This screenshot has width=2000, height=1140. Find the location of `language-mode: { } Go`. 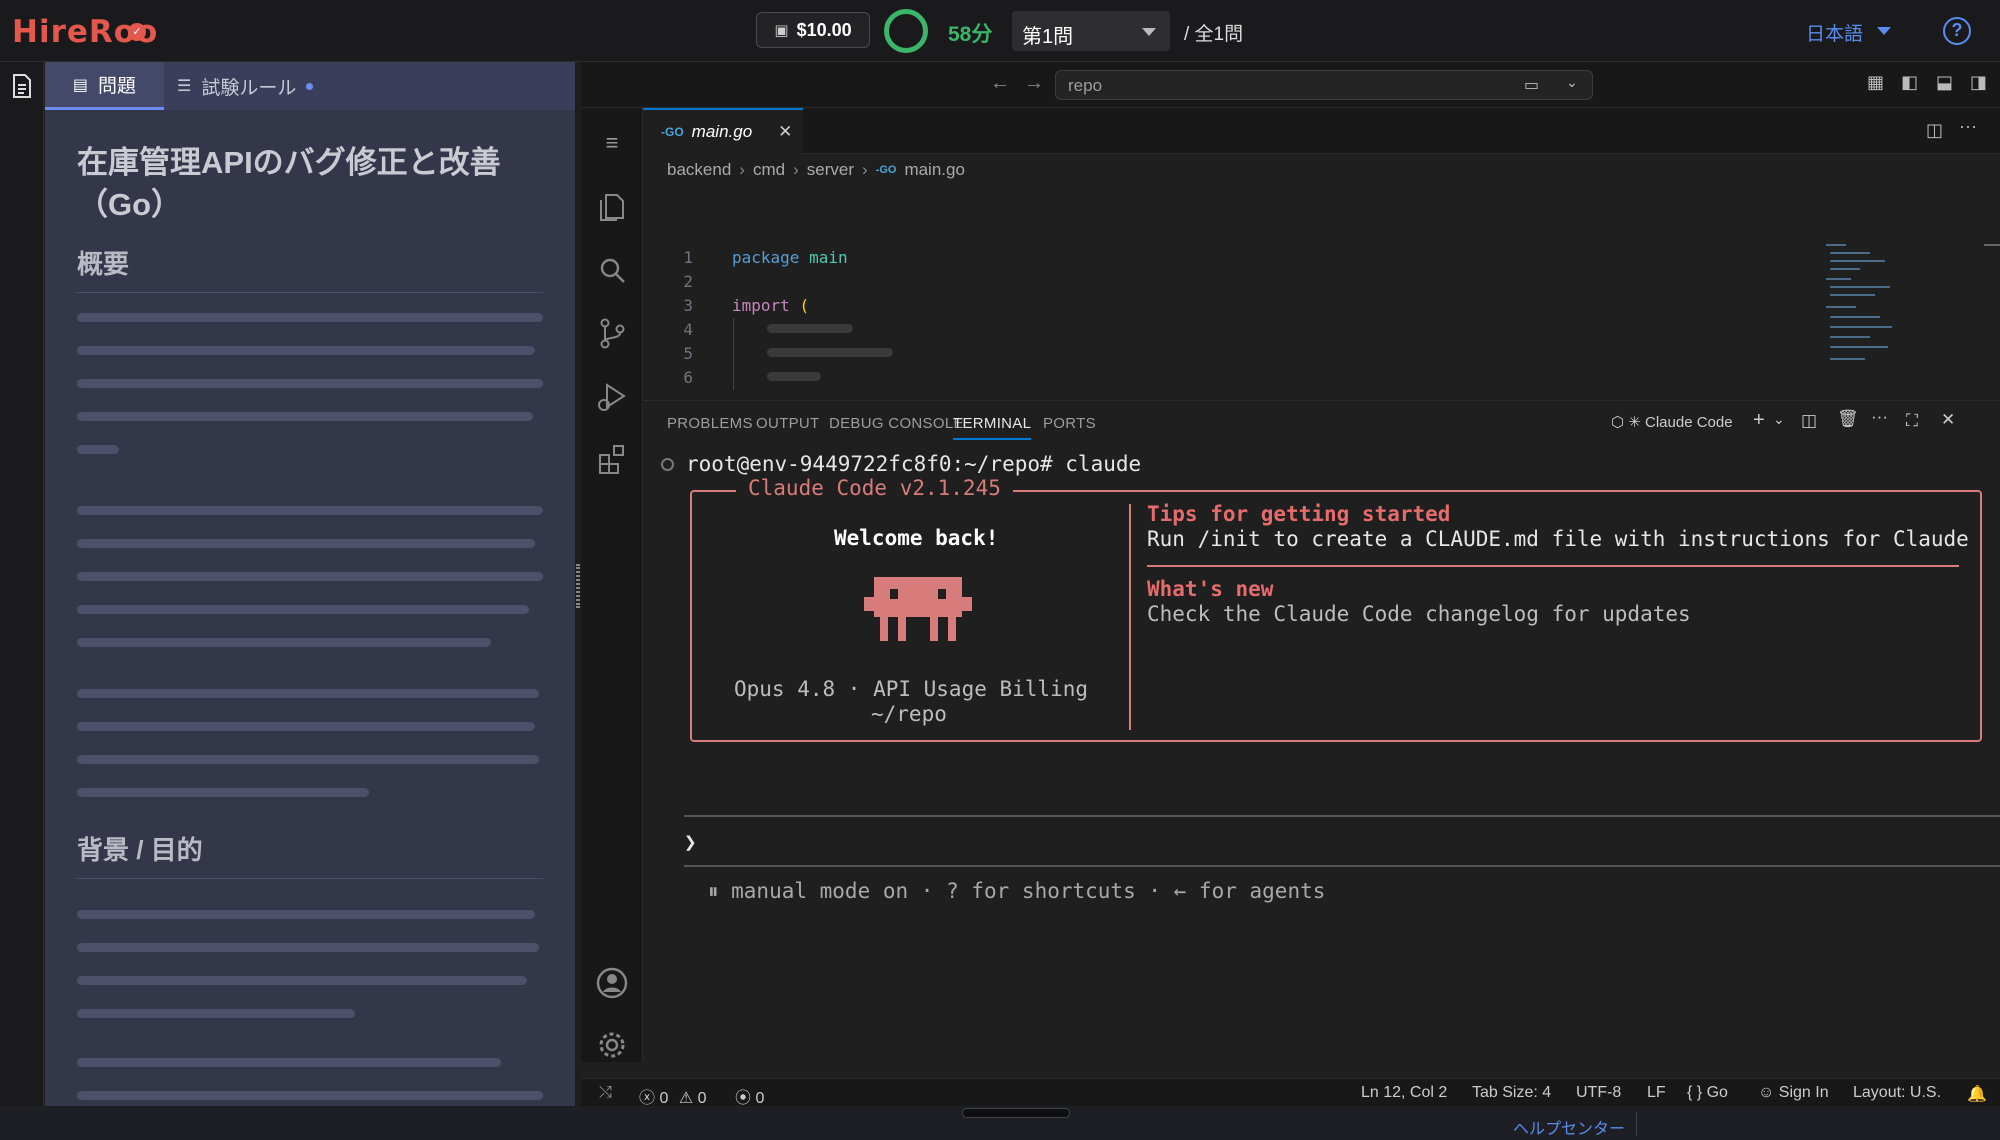

language-mode: { } Go is located at coordinates (1707, 1093).